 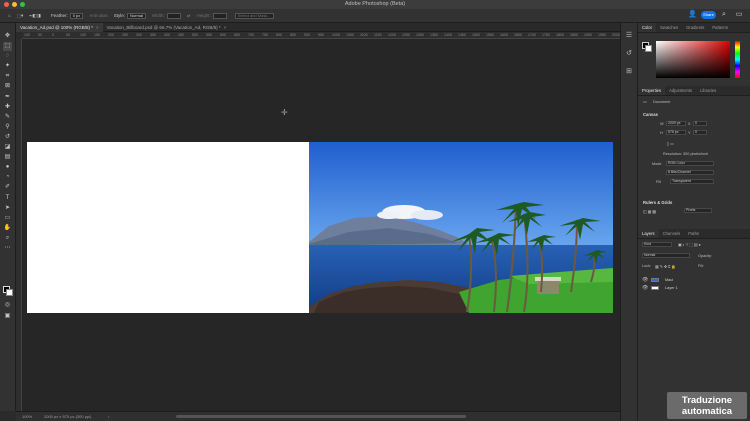 What do you see at coordinates (476, 35) in the screenshot?
I see `ruler-tick-label: 1500` at bounding box center [476, 35].